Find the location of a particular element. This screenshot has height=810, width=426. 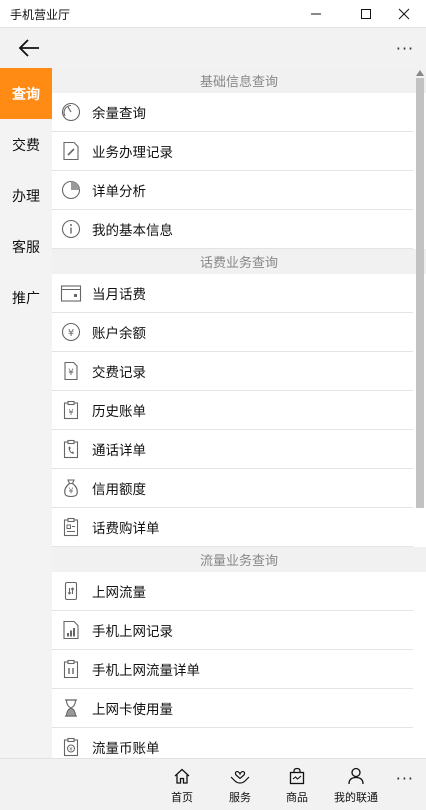

list-item-basic-info: 我的基本信息 is located at coordinates (232, 229).